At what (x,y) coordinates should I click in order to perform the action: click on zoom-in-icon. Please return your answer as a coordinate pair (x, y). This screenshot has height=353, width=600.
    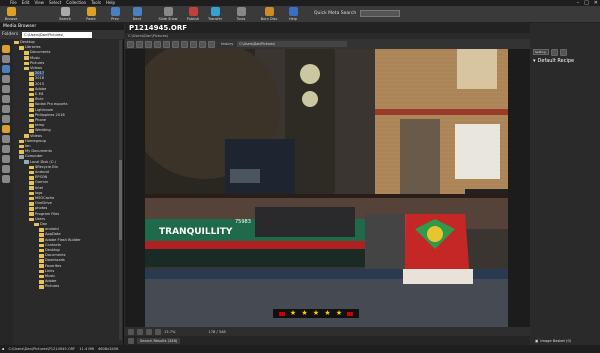
    Looking at the image, I should click on (166, 44).